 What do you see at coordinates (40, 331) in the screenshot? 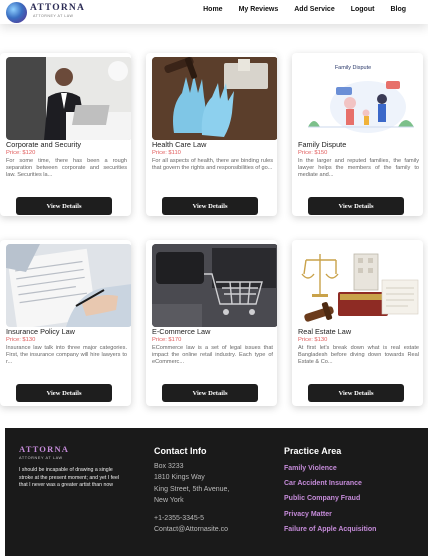
I see `service-title: Insurance Policy Law` at bounding box center [40, 331].